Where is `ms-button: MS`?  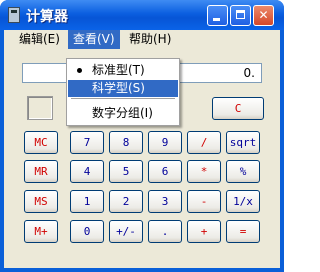
ms-button: MS is located at coordinates (41, 201).